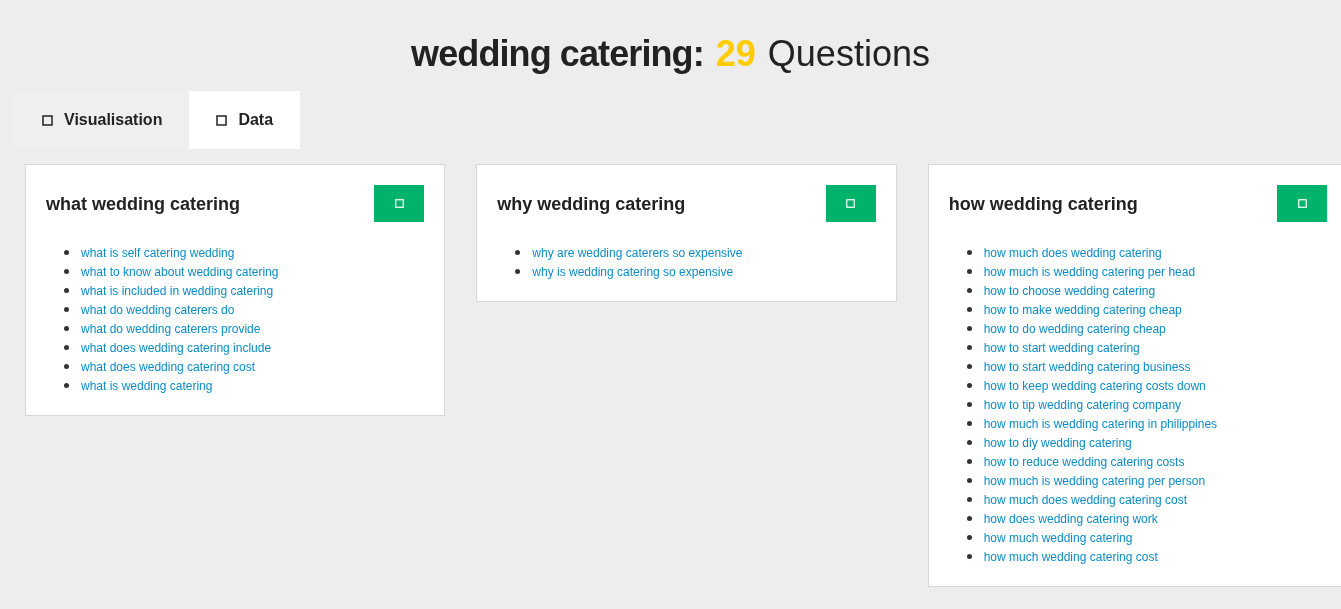  I want to click on question-link: why are wedding caterers so expensive, so click(637, 252).